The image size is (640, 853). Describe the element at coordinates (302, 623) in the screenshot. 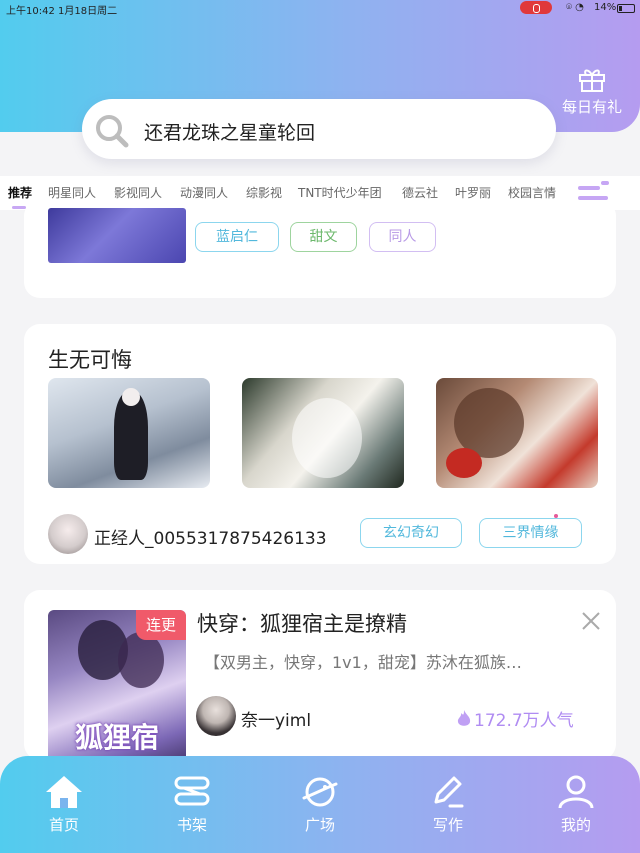

I see `book-title: 快穿：狐狸宿主是撩精` at that location.